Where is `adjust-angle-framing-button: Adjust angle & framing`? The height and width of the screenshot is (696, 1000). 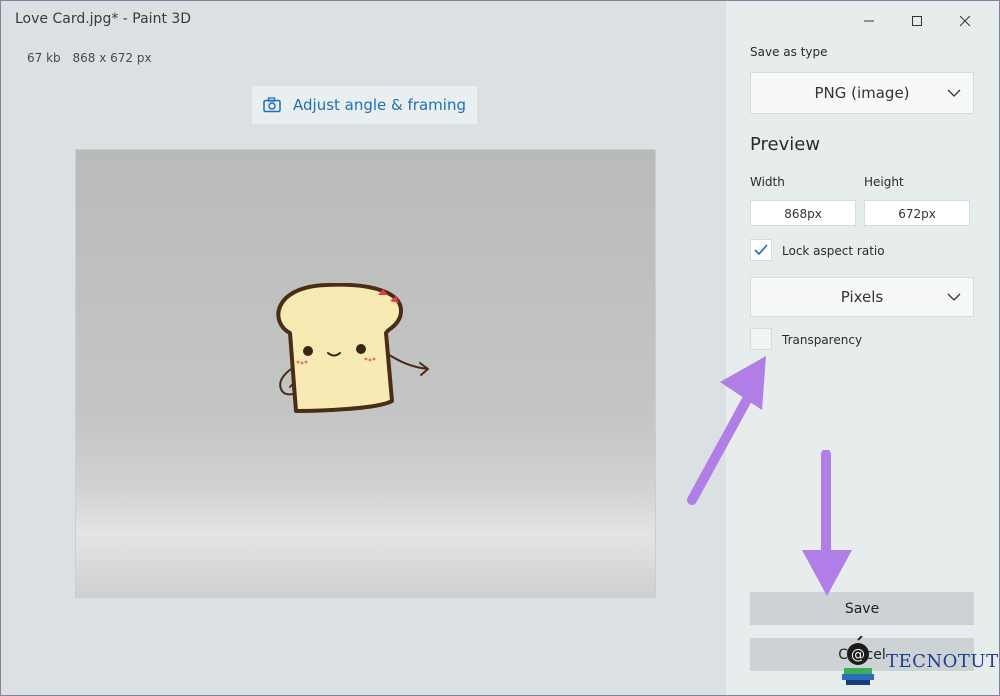 adjust-angle-framing-button: Adjust angle & framing is located at coordinates (364, 105).